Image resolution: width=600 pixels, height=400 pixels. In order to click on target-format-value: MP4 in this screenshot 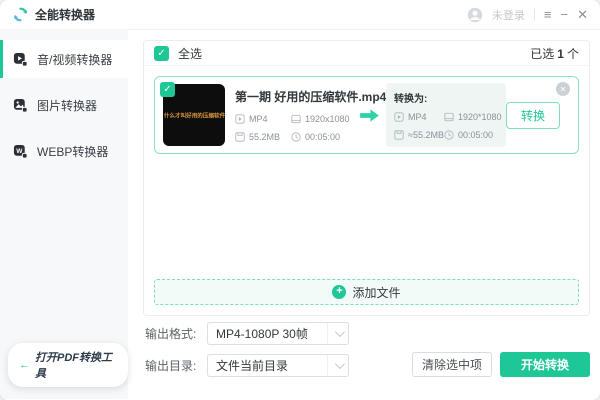, I will do `click(417, 117)`.